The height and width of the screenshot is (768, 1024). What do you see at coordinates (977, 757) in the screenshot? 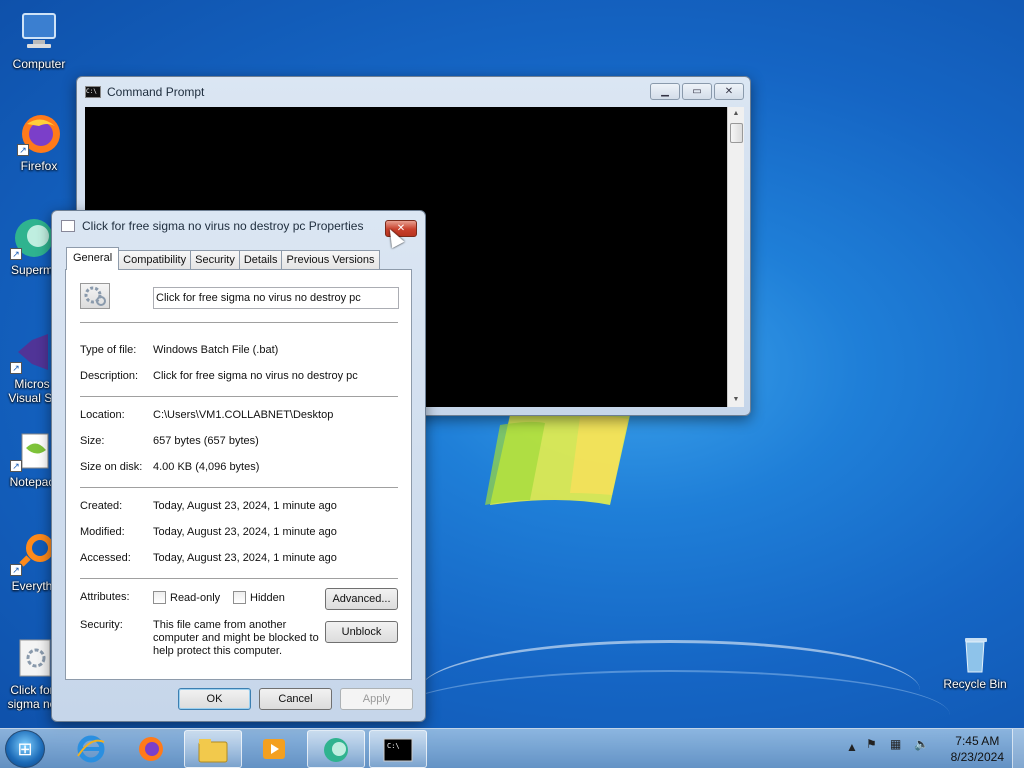
I see `clock-date: 8/23/2024` at bounding box center [977, 757].